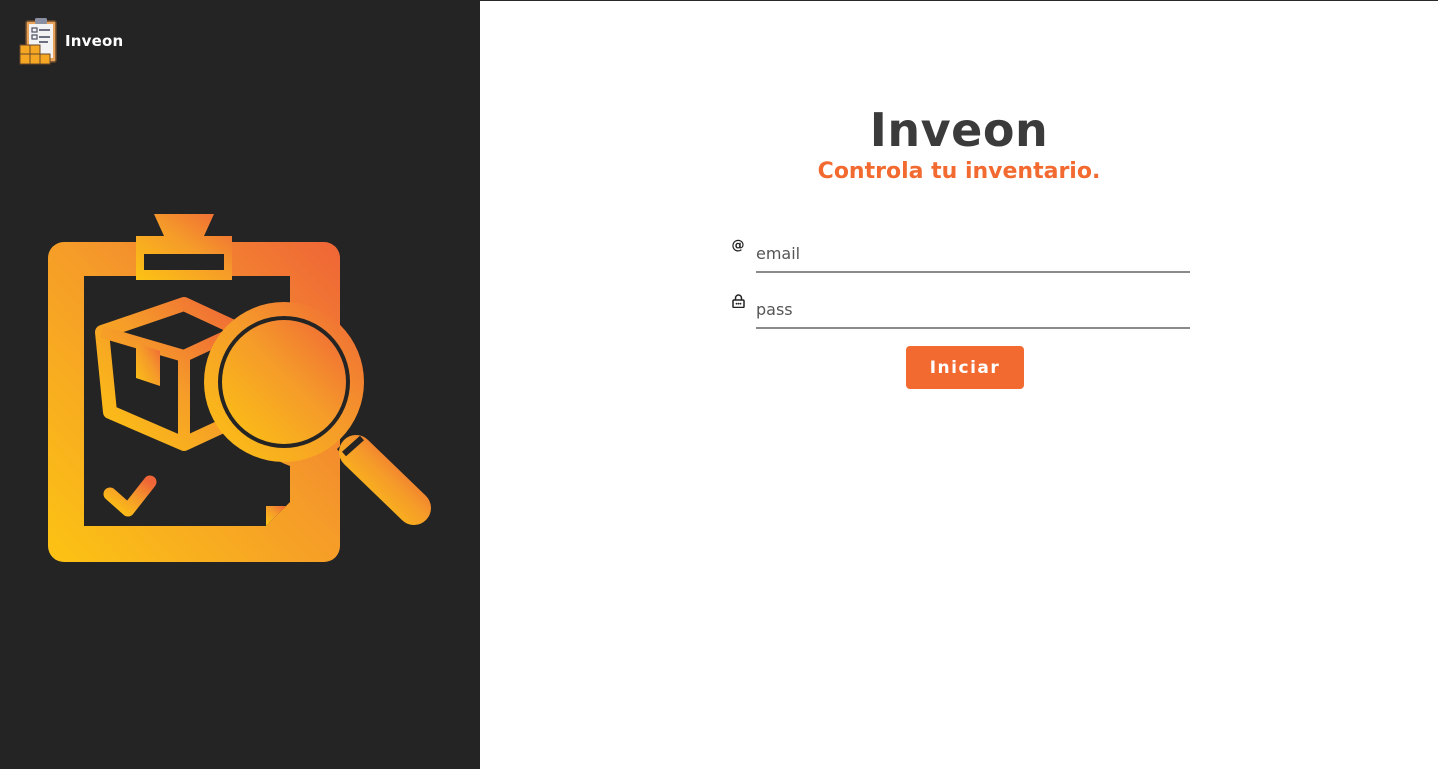 The height and width of the screenshot is (769, 1438). Describe the element at coordinates (738, 245) in the screenshot. I see `at-icon: @` at that location.